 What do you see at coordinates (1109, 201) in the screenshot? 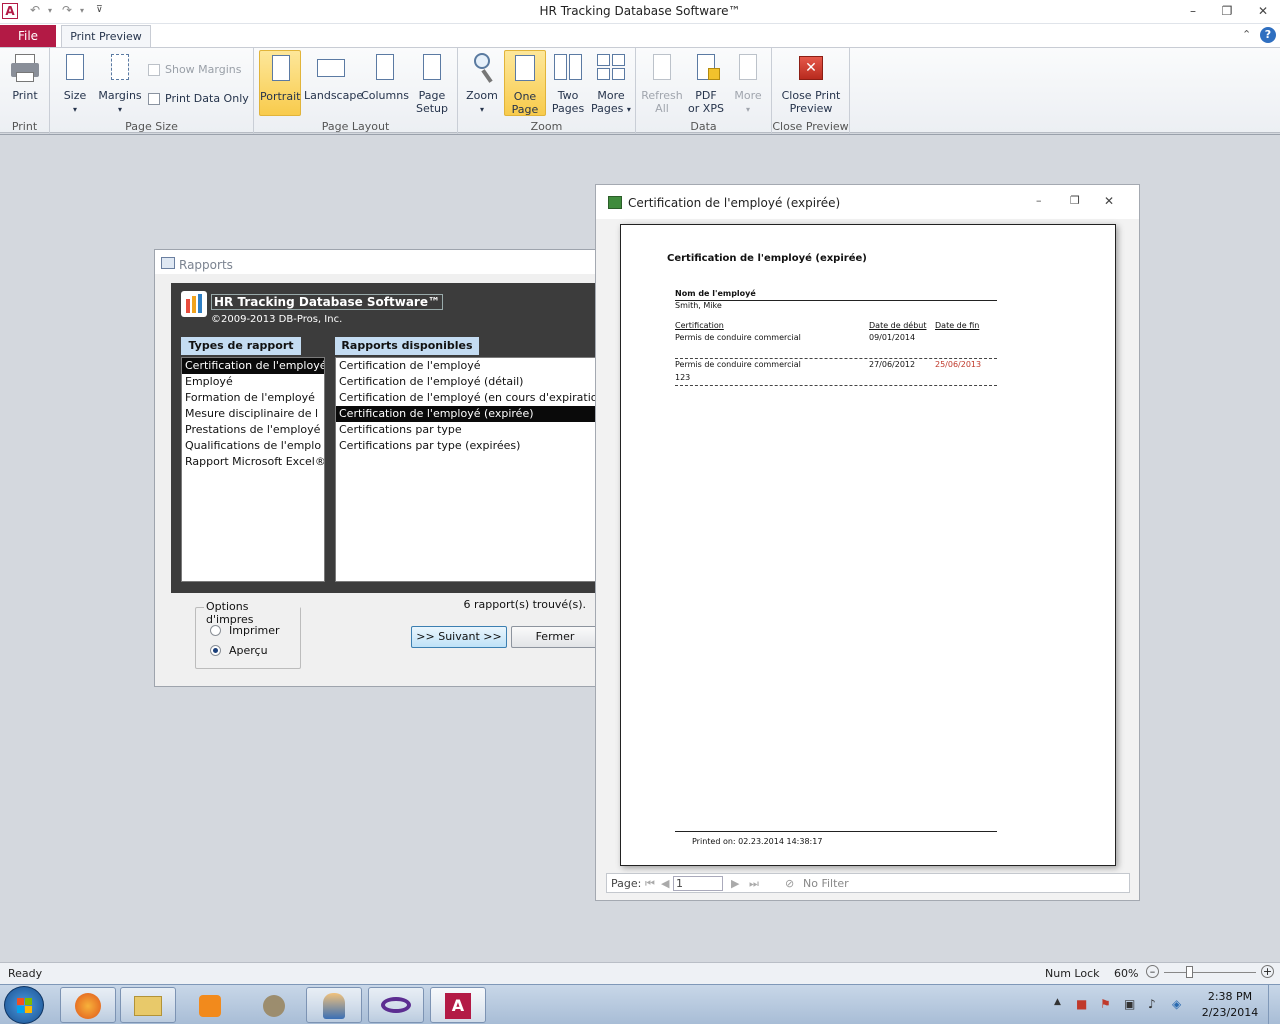
I see `preview-close-icon: ✕` at bounding box center [1109, 201].